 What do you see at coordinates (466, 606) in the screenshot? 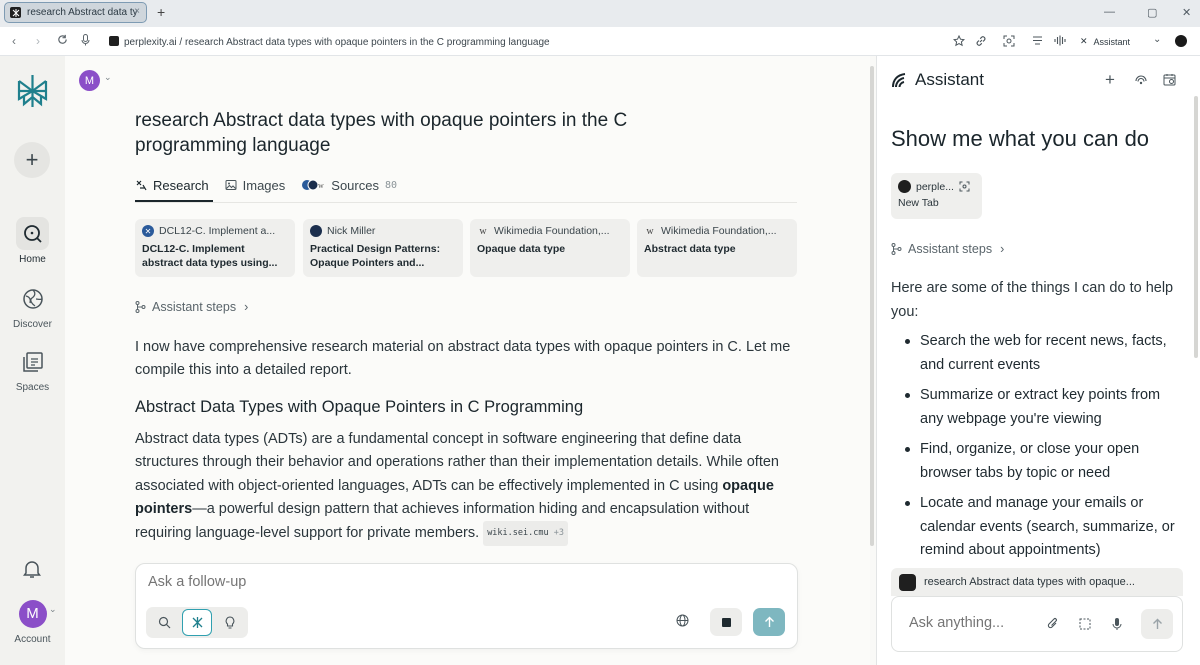
I see `followup-box` at bounding box center [466, 606].